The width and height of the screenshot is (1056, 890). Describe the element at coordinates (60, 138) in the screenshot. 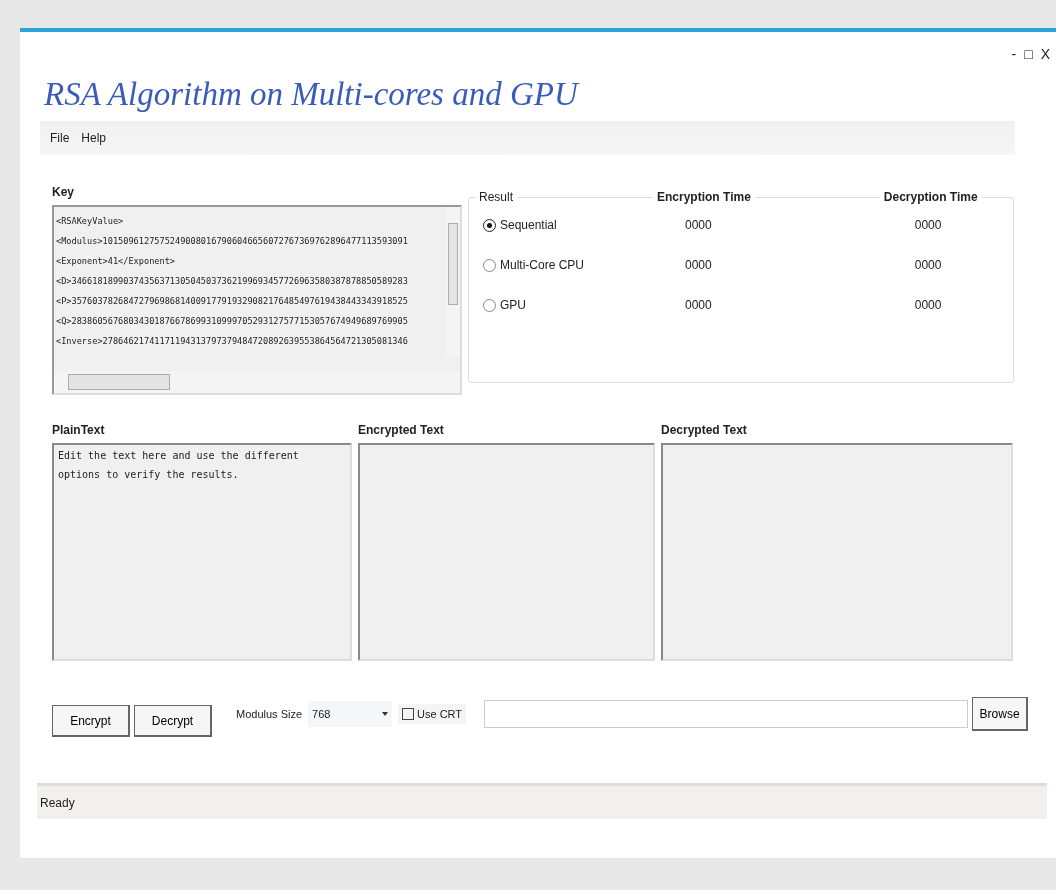

I see `menu-item: File` at that location.